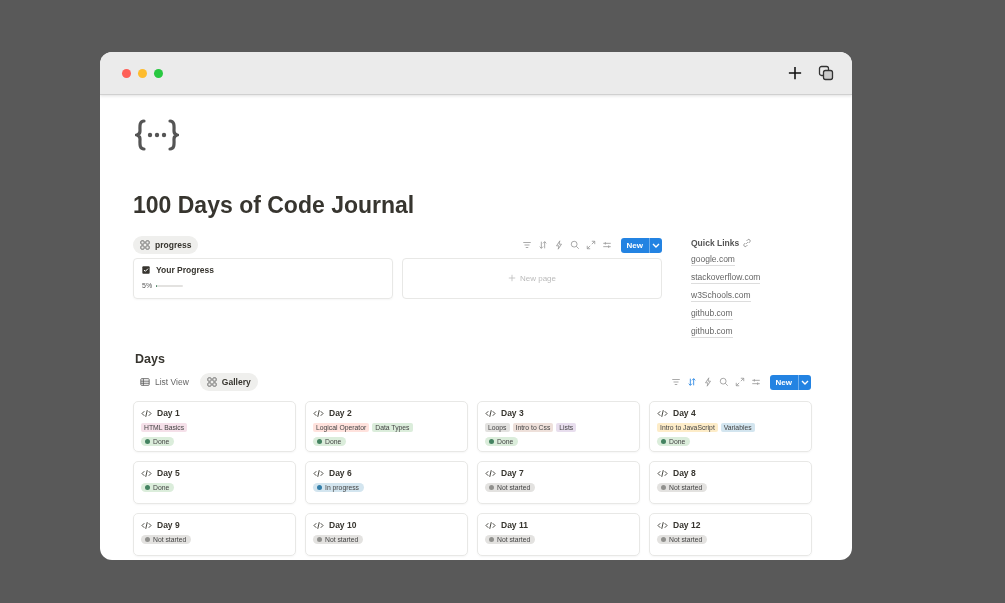 The height and width of the screenshot is (603, 1005). Describe the element at coordinates (747, 243) in the screenshot. I see `link-icon` at that location.